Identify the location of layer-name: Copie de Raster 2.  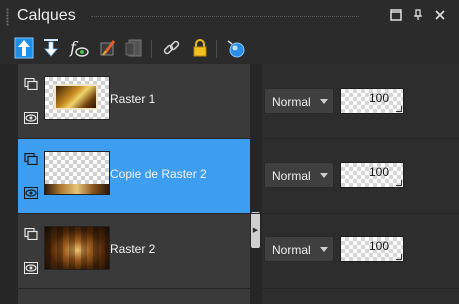
(158, 174).